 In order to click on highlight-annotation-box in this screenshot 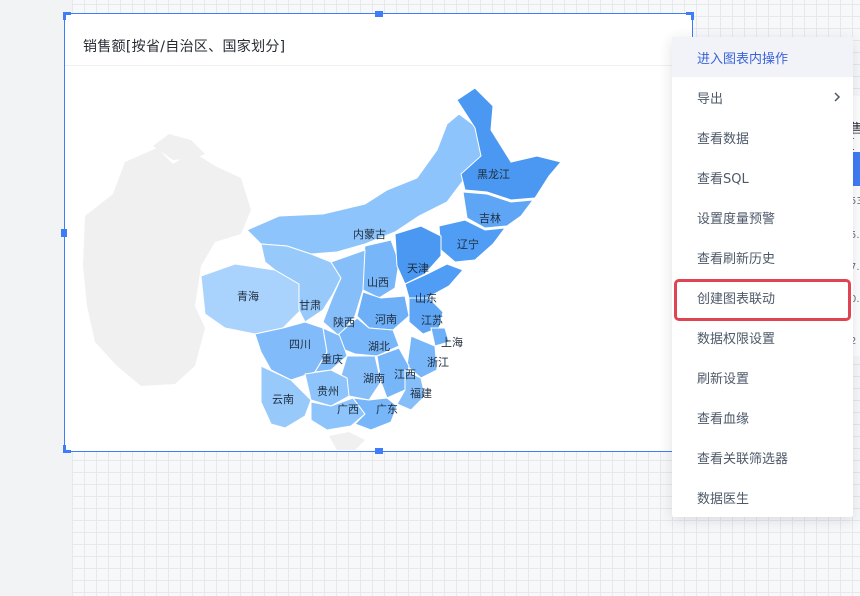, I will do `click(762, 300)`.